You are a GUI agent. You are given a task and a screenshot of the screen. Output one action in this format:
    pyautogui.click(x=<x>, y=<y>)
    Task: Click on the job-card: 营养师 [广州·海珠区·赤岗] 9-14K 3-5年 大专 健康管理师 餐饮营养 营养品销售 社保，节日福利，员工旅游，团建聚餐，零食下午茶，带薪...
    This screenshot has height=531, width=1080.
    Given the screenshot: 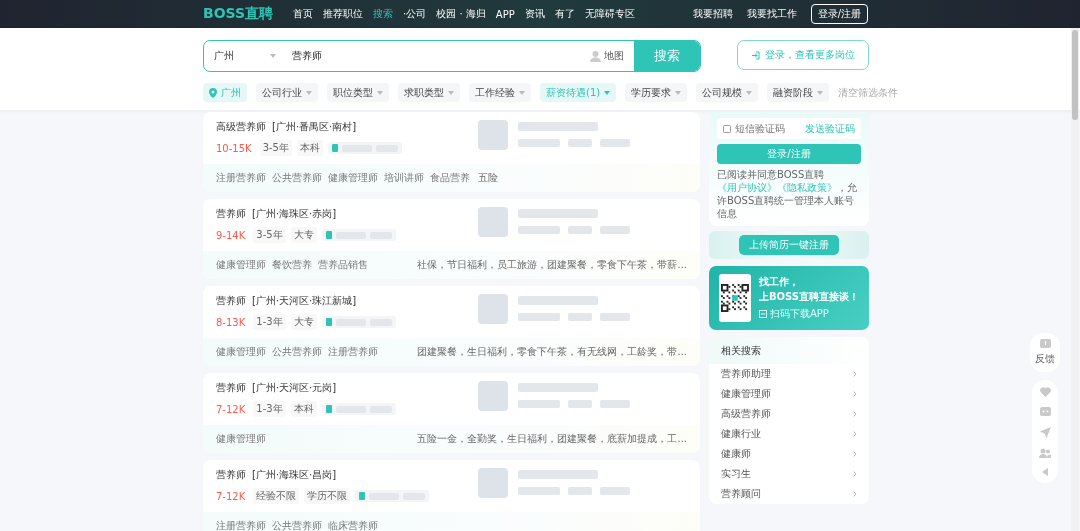 What is the action you would take?
    pyautogui.click(x=451, y=239)
    